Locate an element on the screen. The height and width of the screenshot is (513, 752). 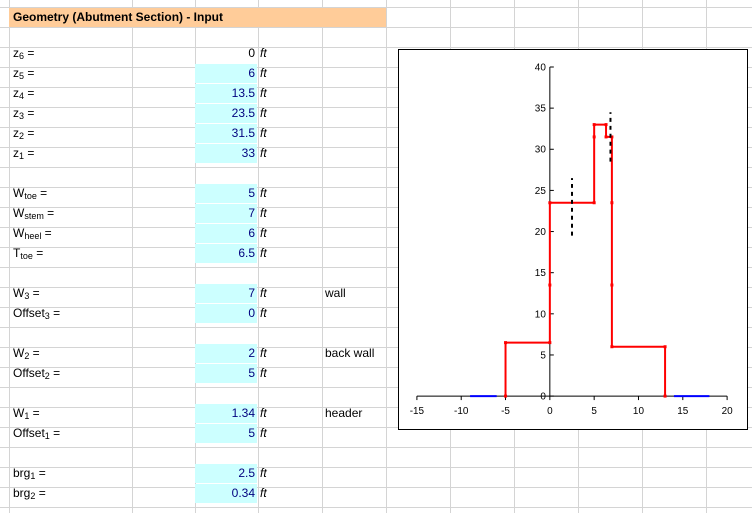
value-cell-w-3: 7 is located at coordinates (226, 293).